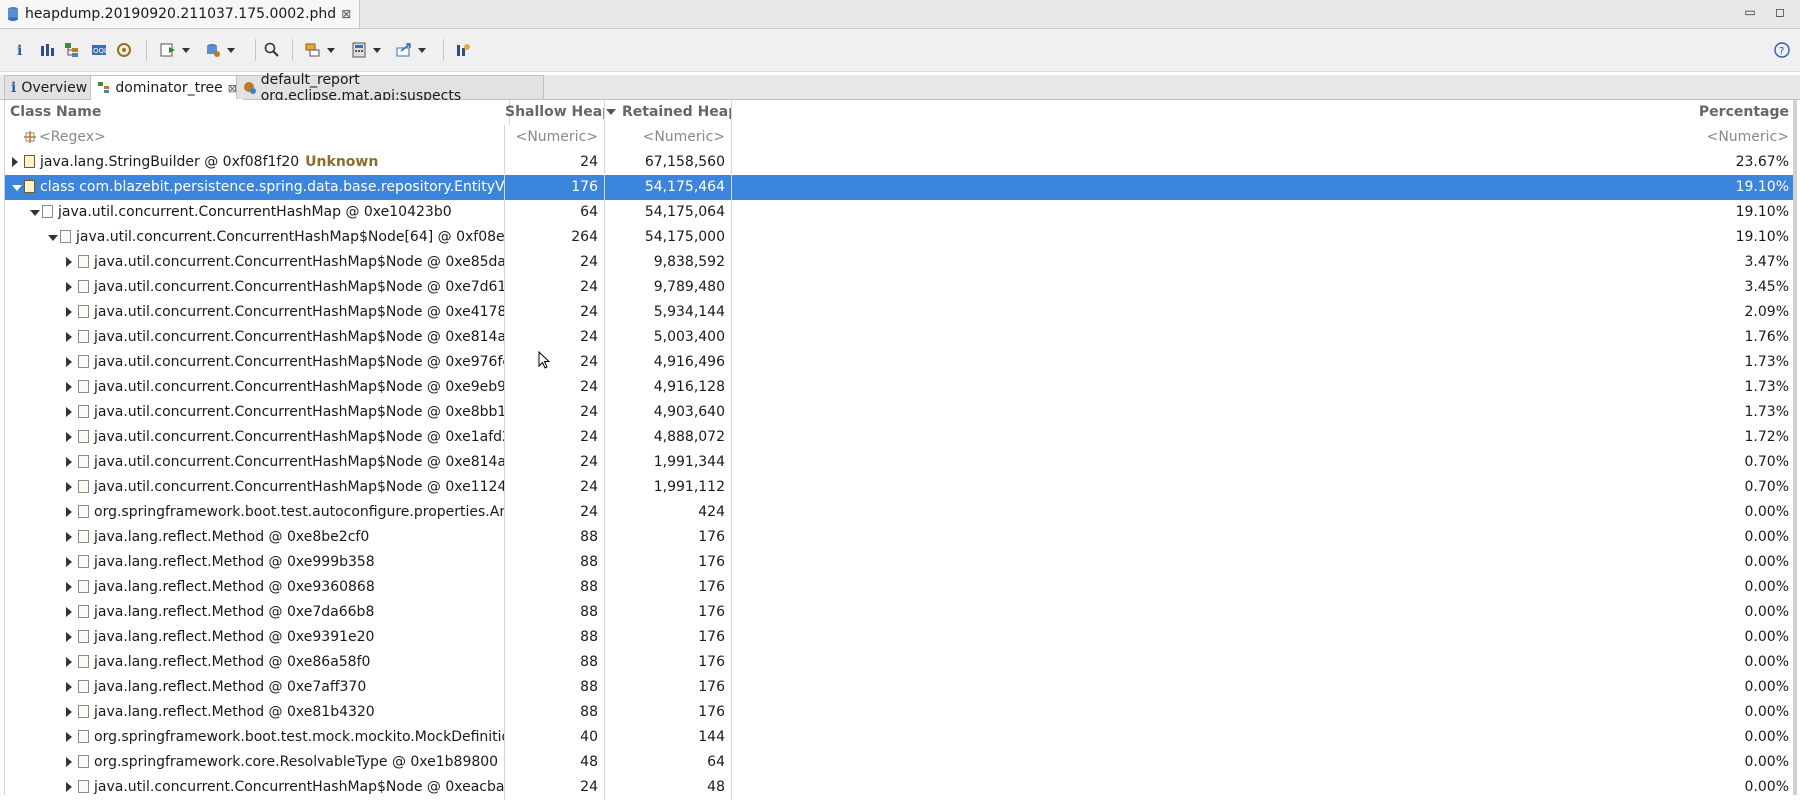  I want to click on find-leaks-icon, so click(463, 50).